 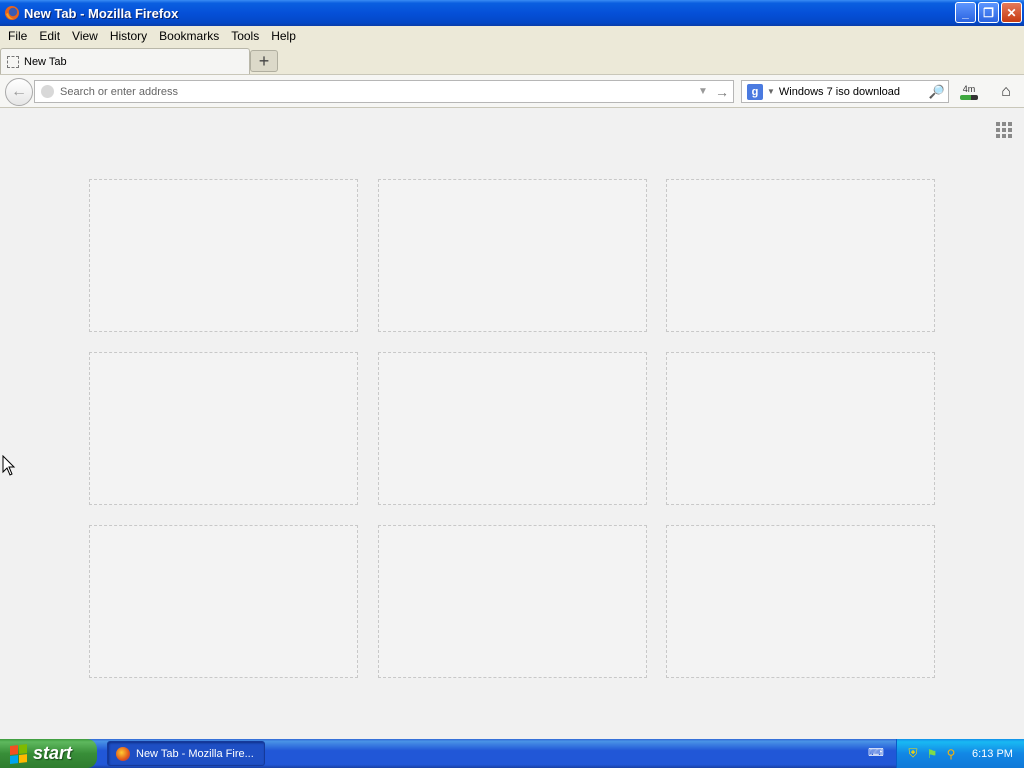 I want to click on search-input, so click(x=852, y=91).